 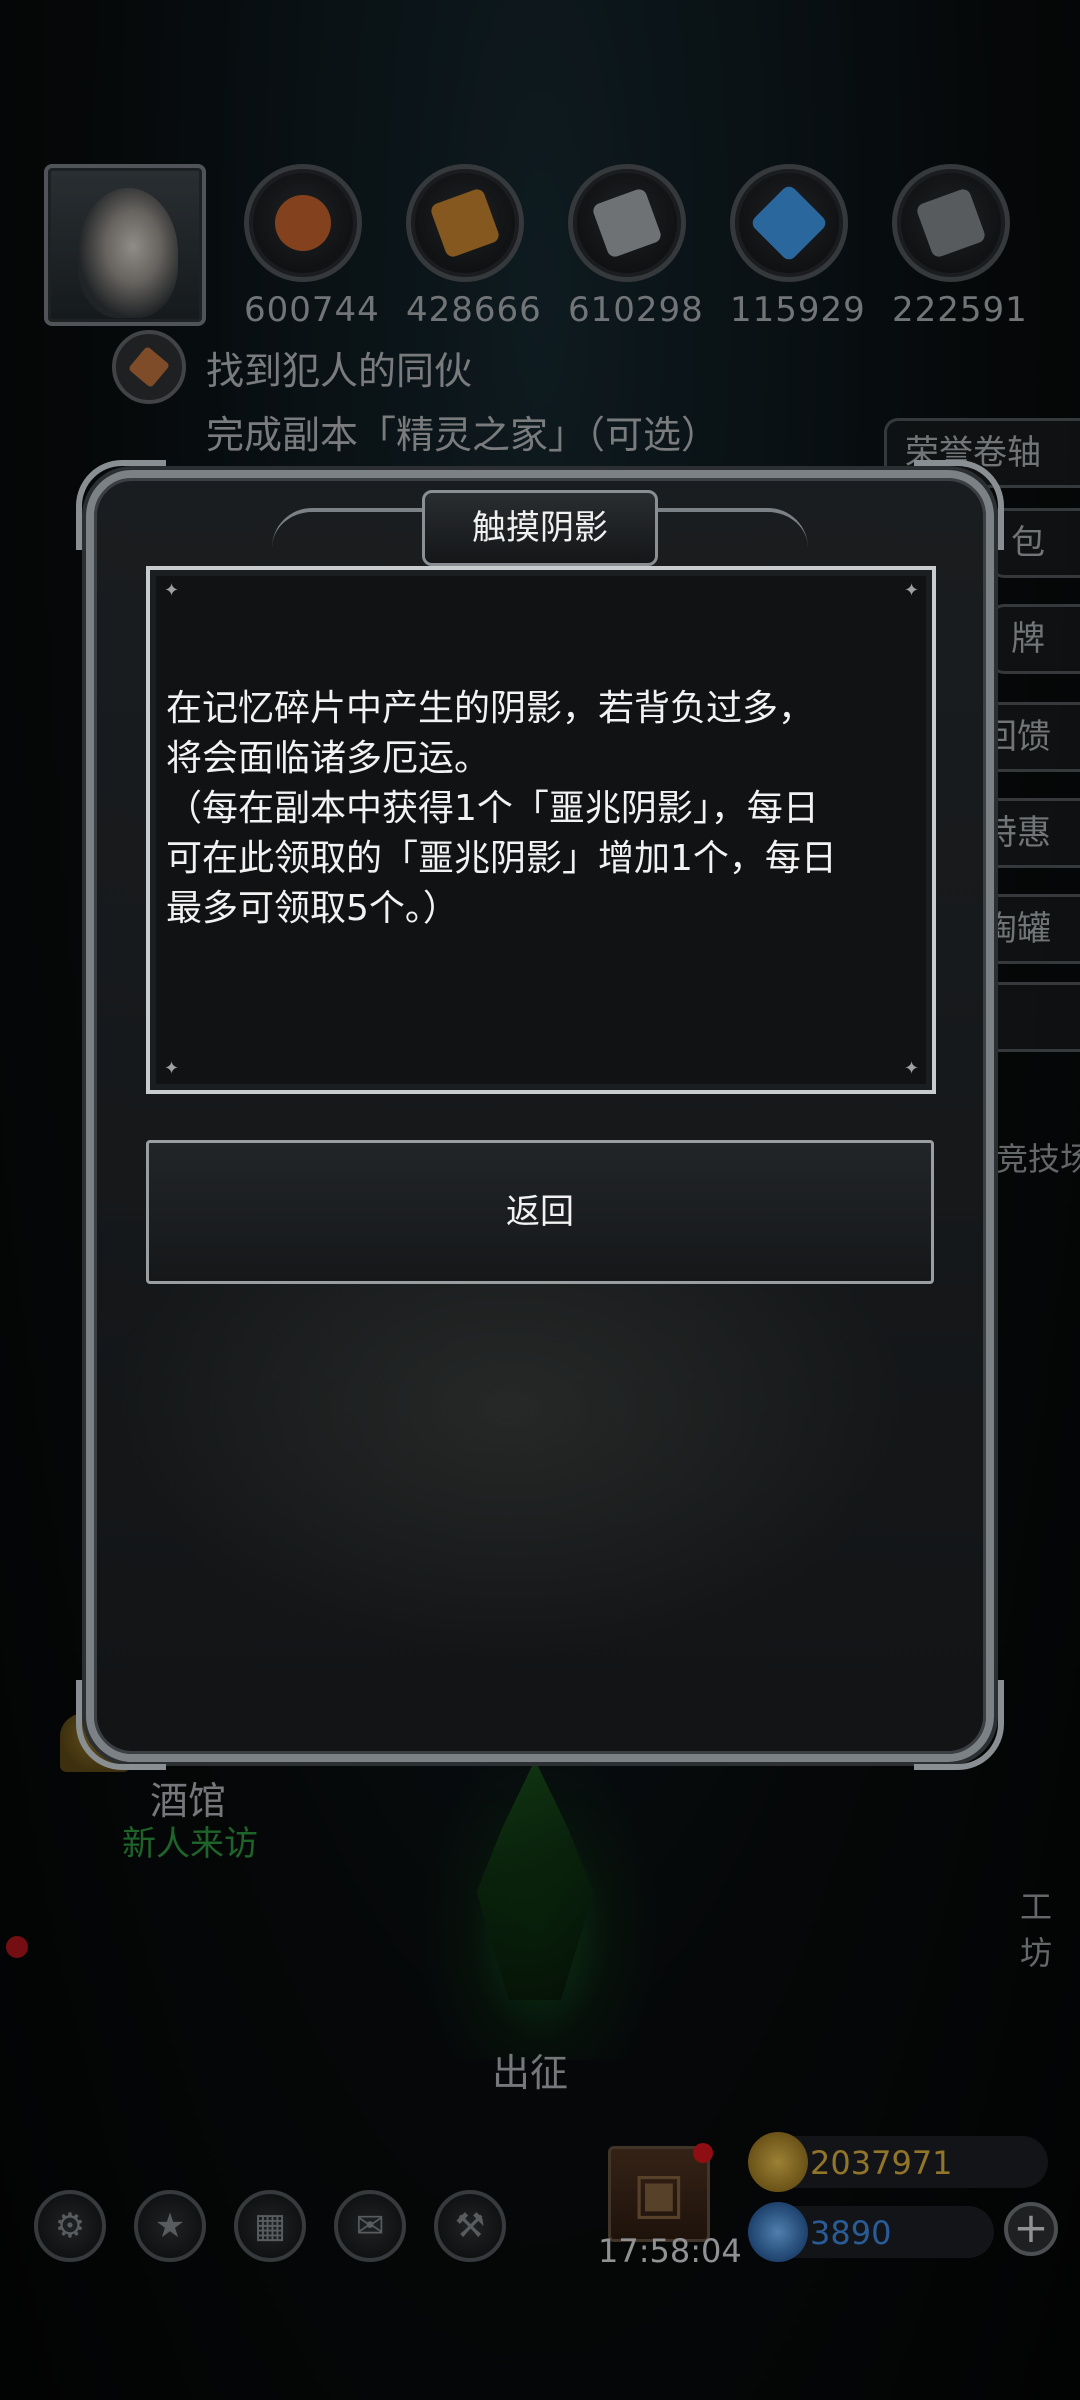 What do you see at coordinates (510, 1450) in the screenshot?
I see `dialog-background-texture` at bounding box center [510, 1450].